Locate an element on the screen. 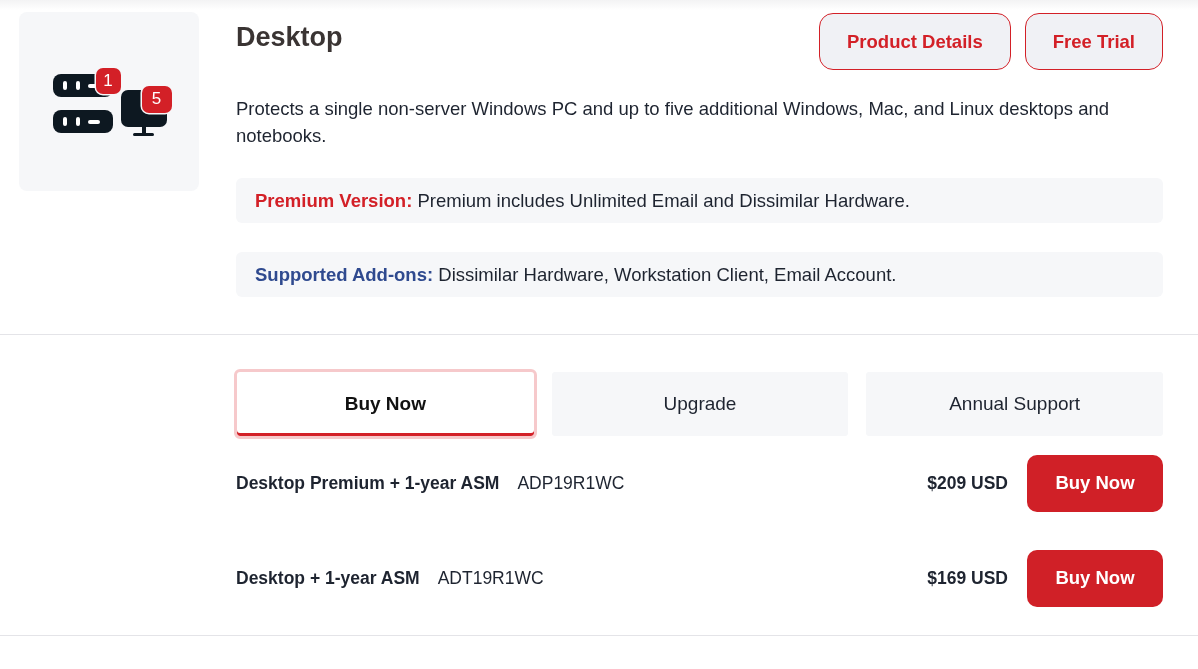 This screenshot has width=1198, height=669. outline-button: Free Trial is located at coordinates (1093, 41).